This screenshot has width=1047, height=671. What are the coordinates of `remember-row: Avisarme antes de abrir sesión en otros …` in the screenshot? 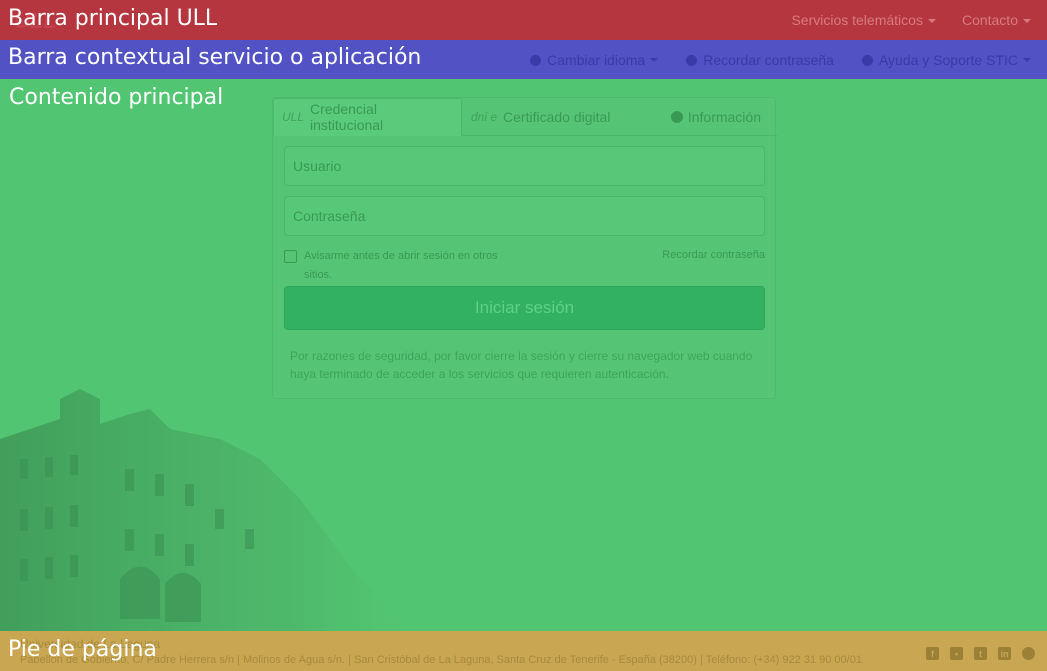 It's located at (524, 265).